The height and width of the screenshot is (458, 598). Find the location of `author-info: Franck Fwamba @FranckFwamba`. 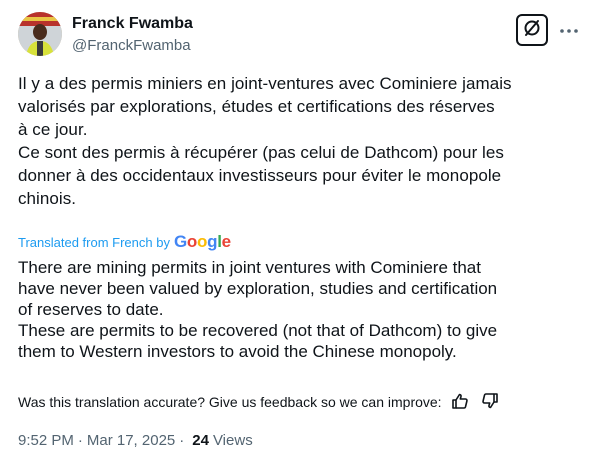

author-info: Franck Fwamba @FranckFwamba is located at coordinates (132, 34).